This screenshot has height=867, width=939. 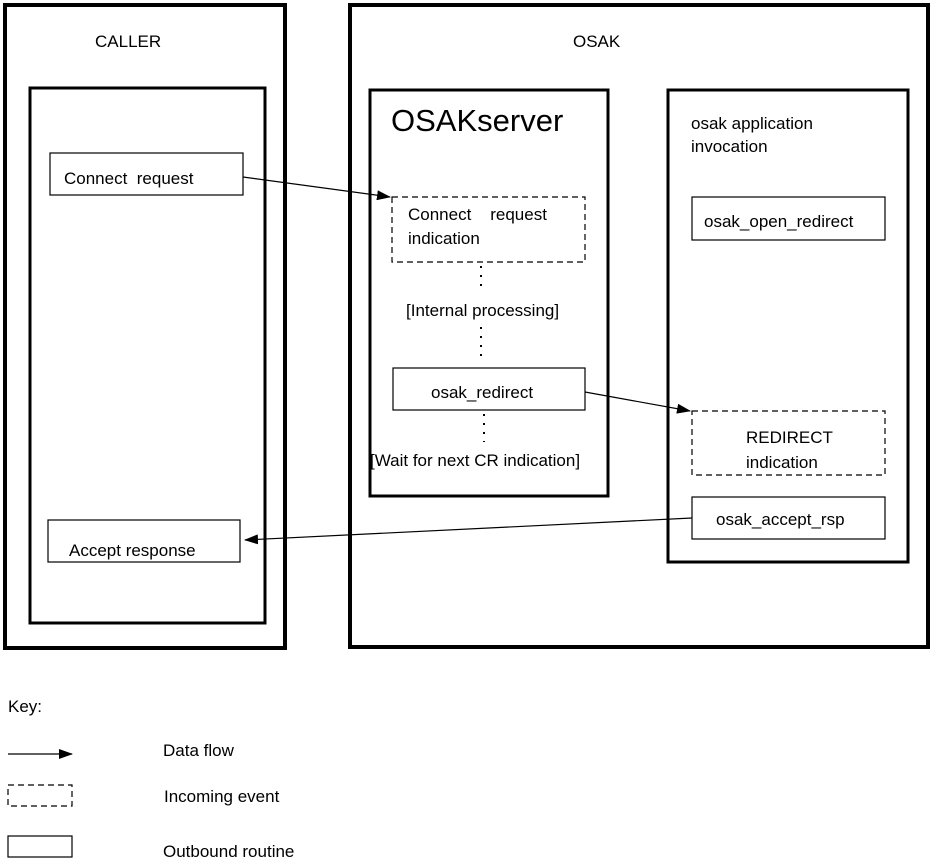 I want to click on osak-title: OSAK, so click(x=597, y=41).